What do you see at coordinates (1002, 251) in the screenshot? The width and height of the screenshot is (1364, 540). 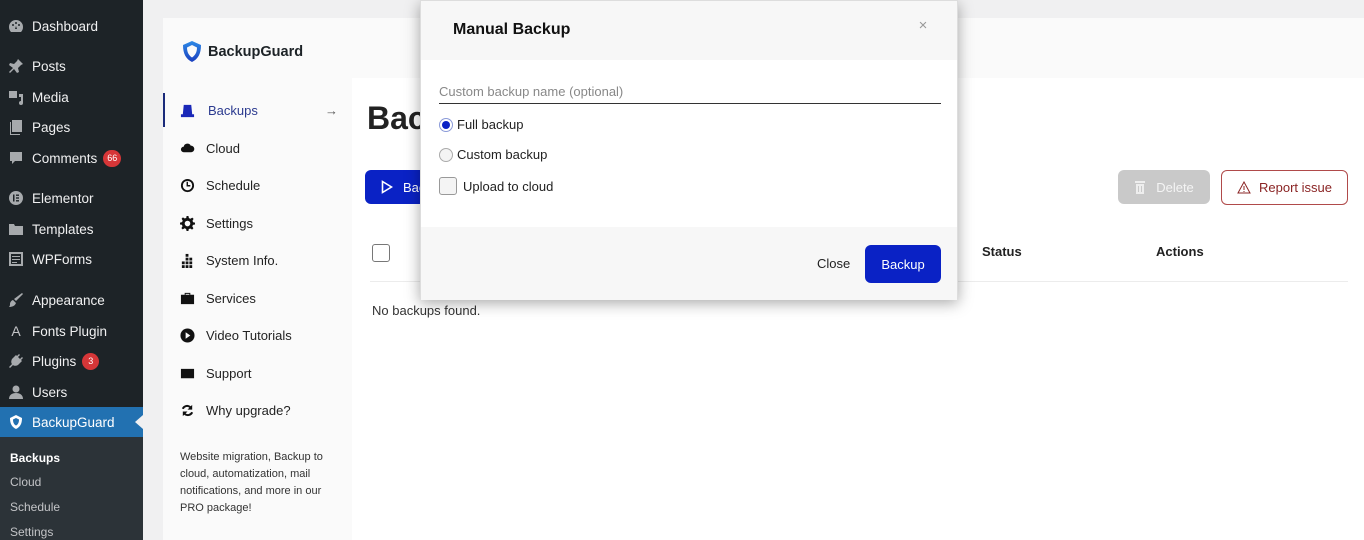 I see `column-header-status: Status` at bounding box center [1002, 251].